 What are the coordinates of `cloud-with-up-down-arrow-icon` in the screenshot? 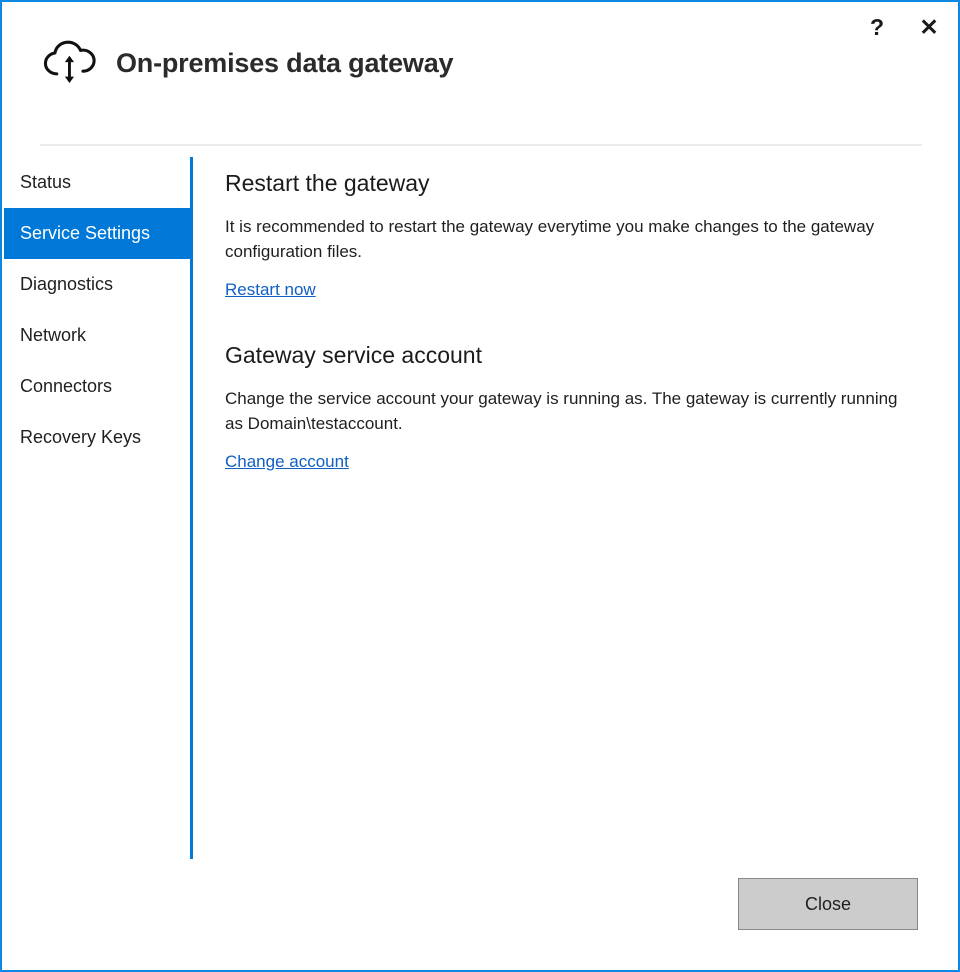 It's located at (69, 61).